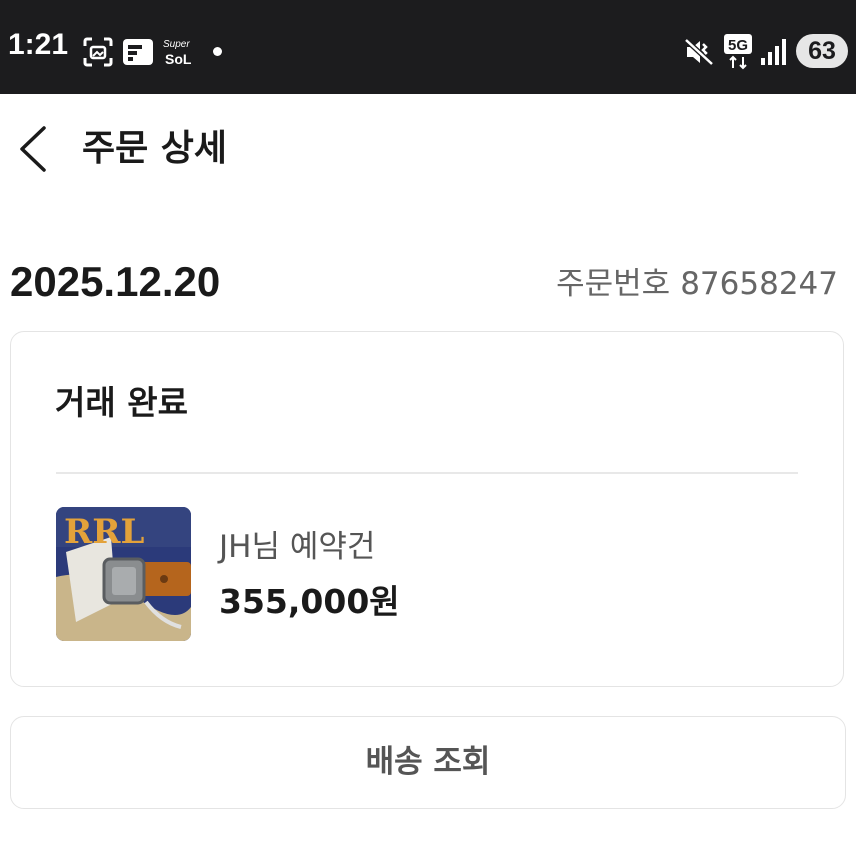 Image resolution: width=856 pixels, height=856 pixels. What do you see at coordinates (428, 47) in the screenshot?
I see `status-bar: 1:21 Super SoL 5G 63` at bounding box center [428, 47].